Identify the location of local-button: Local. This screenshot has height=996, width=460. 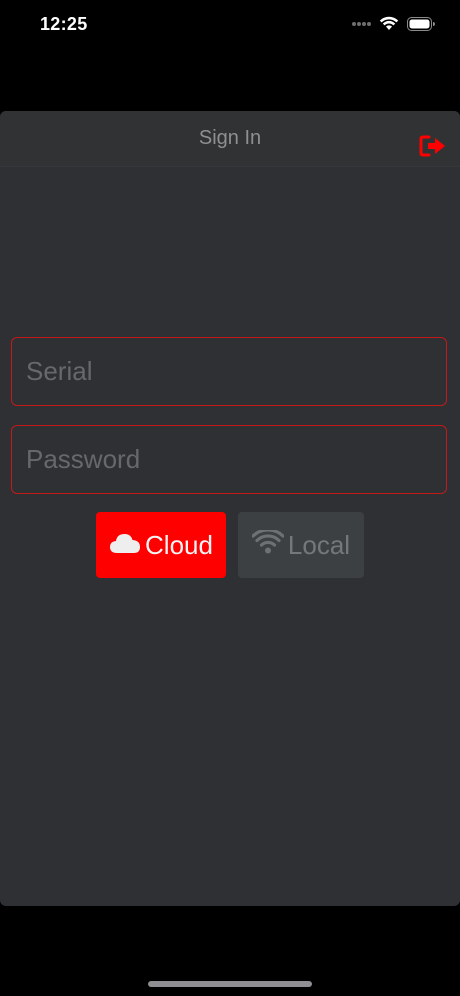
(301, 545).